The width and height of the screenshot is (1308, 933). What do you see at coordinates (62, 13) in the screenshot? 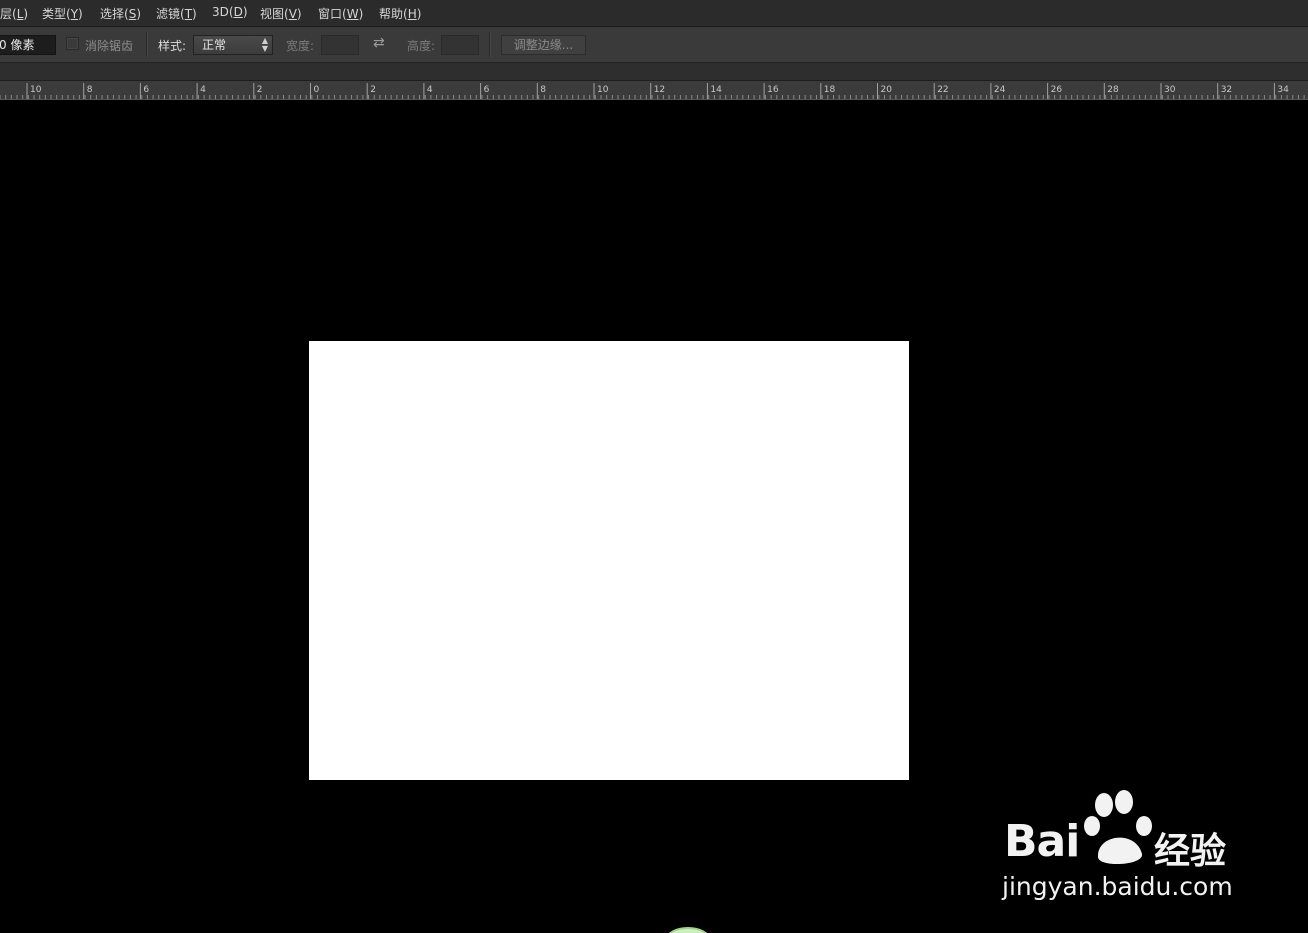
I see `menu-type: 类型(Y)` at bounding box center [62, 13].